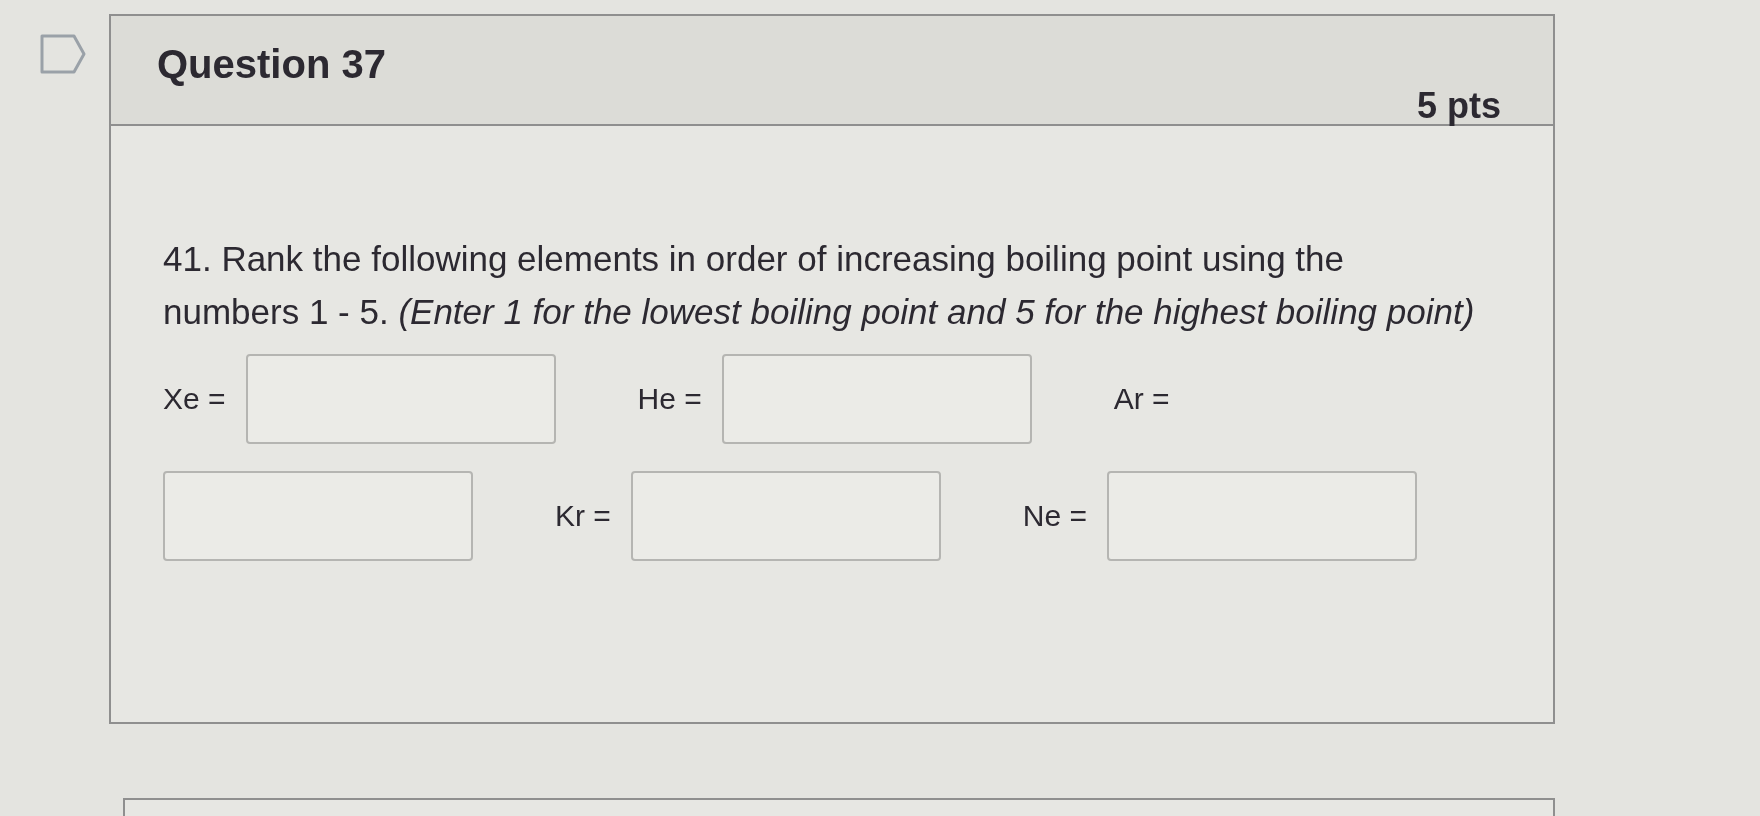 The image size is (1760, 816). I want to click on flag-icon, so click(63, 54).